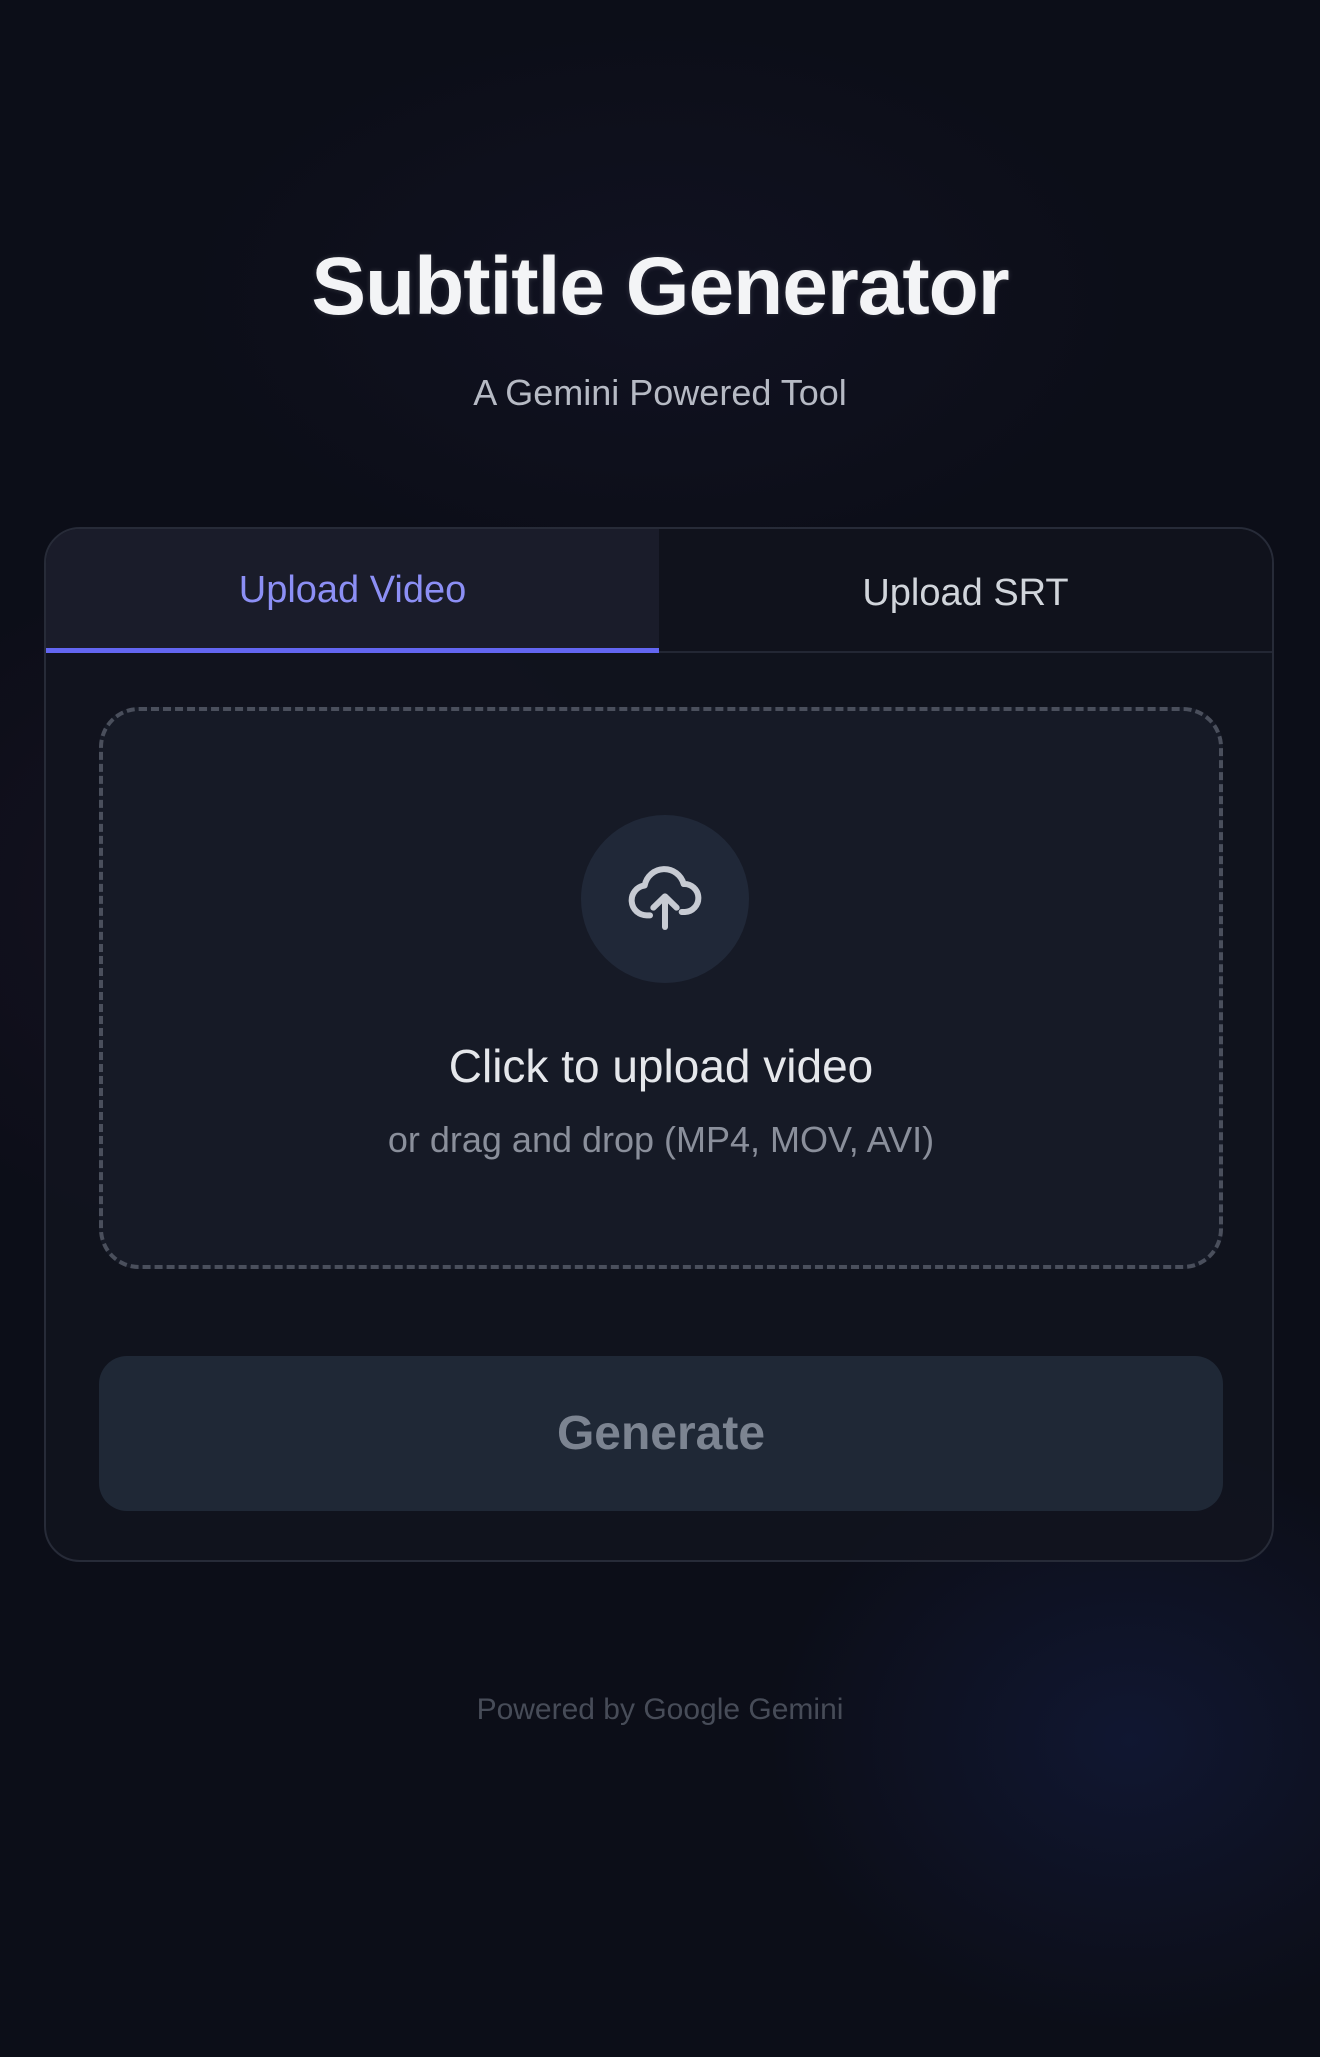 This screenshot has width=1320, height=2057. What do you see at coordinates (660, 1709) in the screenshot?
I see `footer-credit: Powered by Google Gemini` at bounding box center [660, 1709].